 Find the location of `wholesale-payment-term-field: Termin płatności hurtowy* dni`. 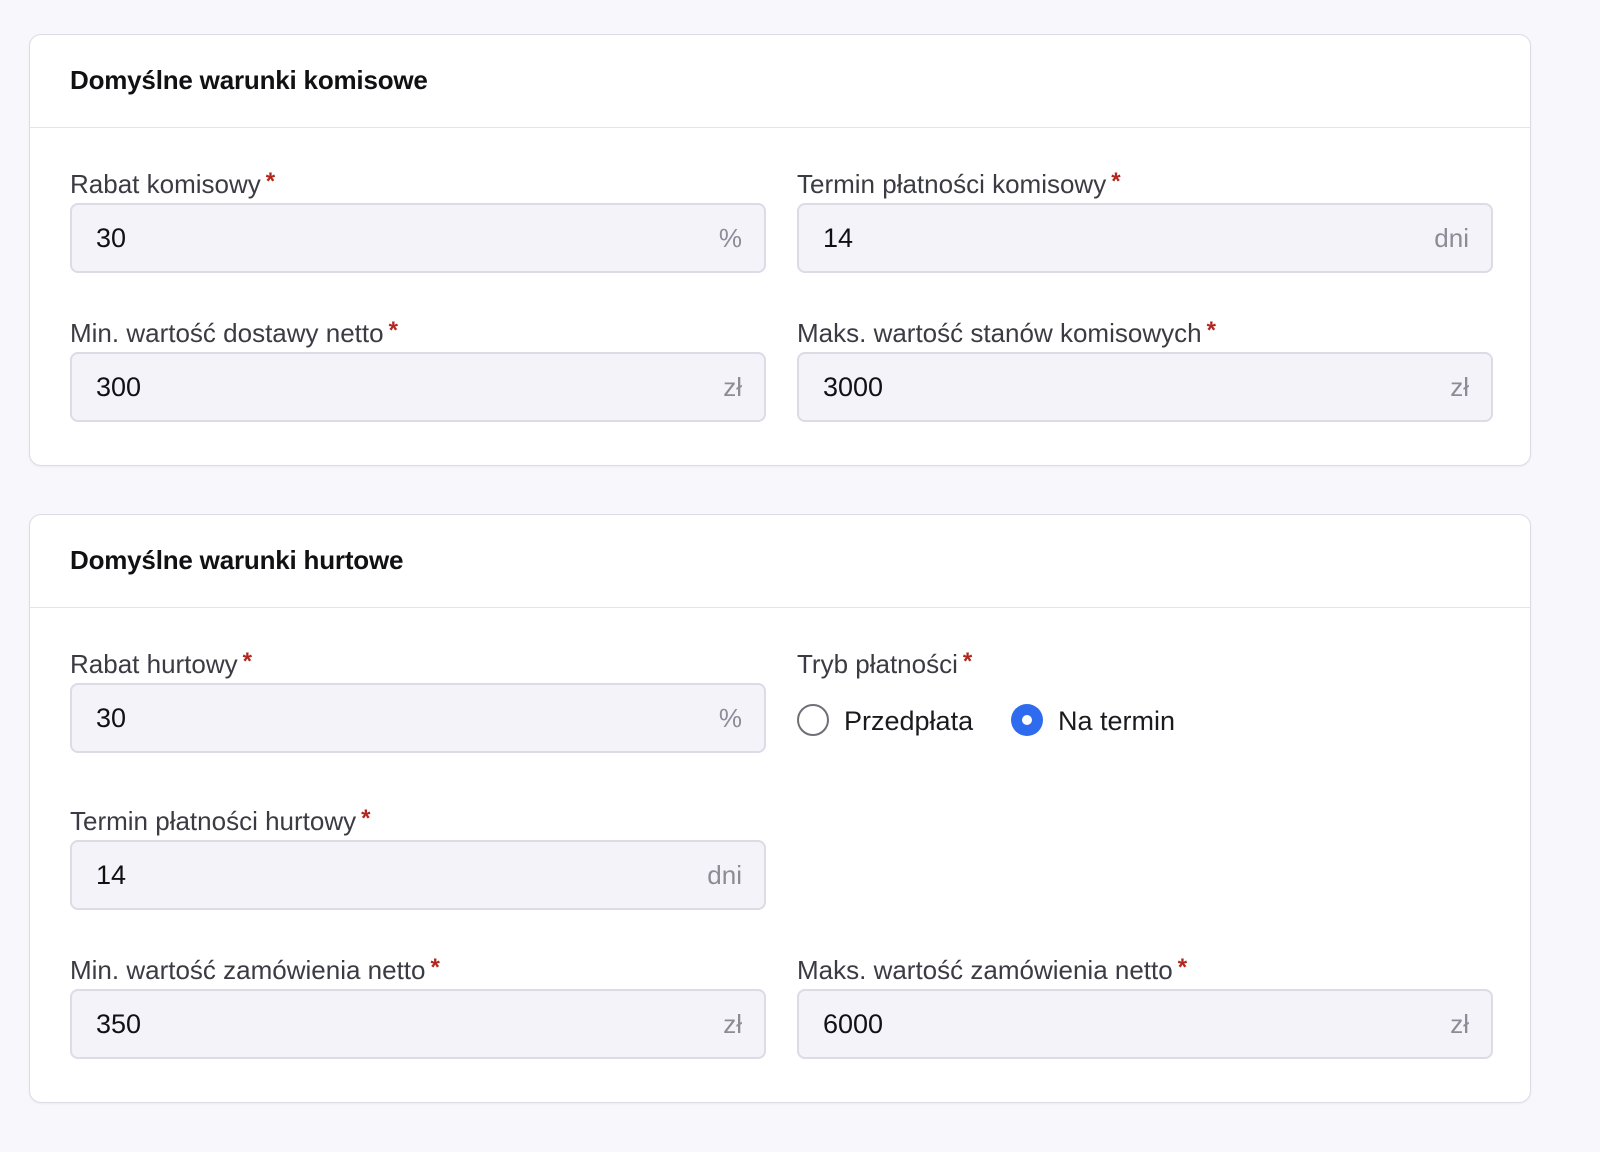

wholesale-payment-term-field: Termin płatności hurtowy* dni is located at coordinates (418, 857).